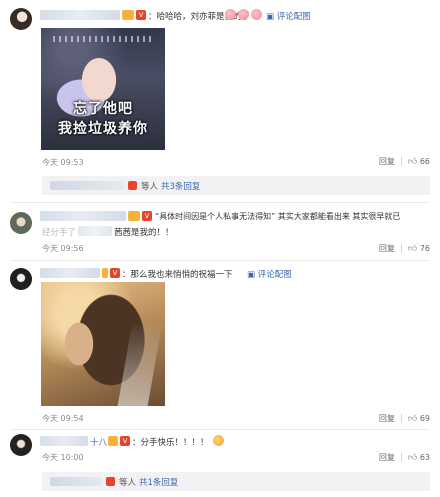 This screenshot has height=497, width=440. I want to click on like-button: 👍︎ 69, so click(419, 419).